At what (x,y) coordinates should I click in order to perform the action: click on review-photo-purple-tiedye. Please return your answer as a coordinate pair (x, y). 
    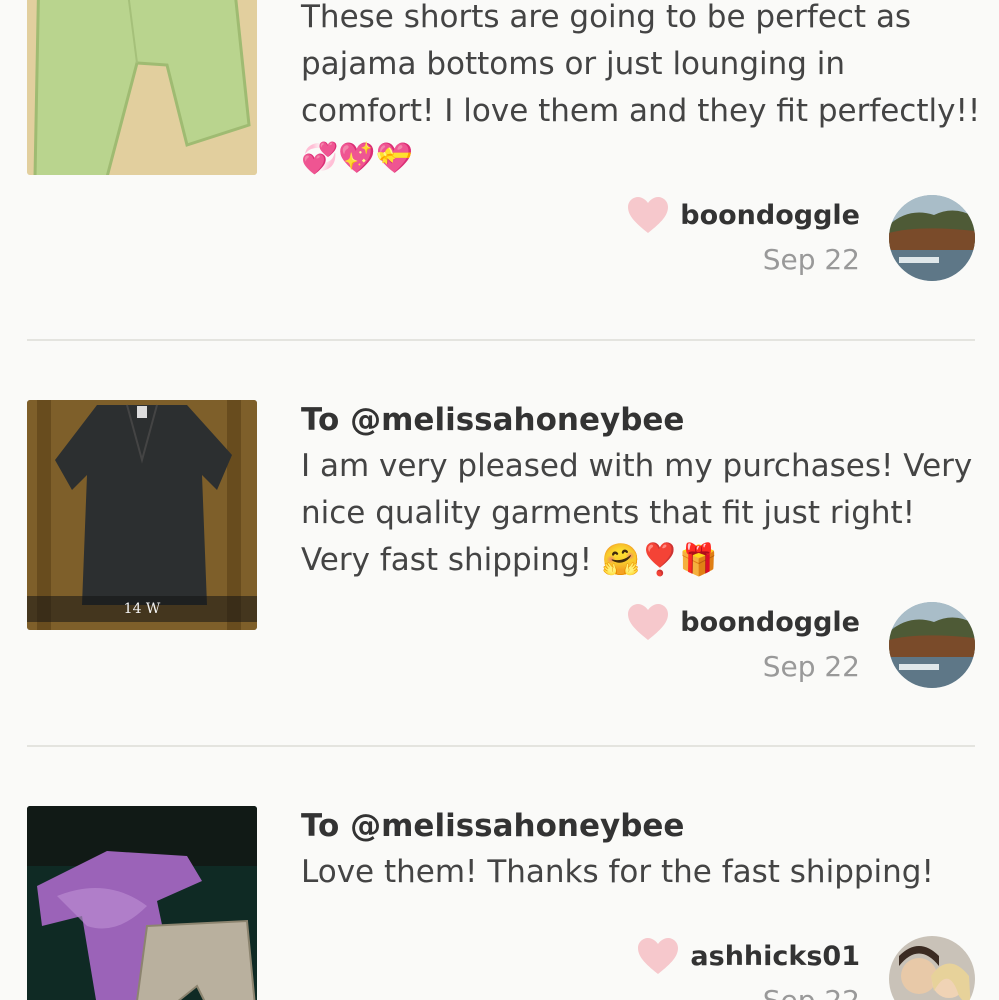
    Looking at the image, I should click on (142, 903).